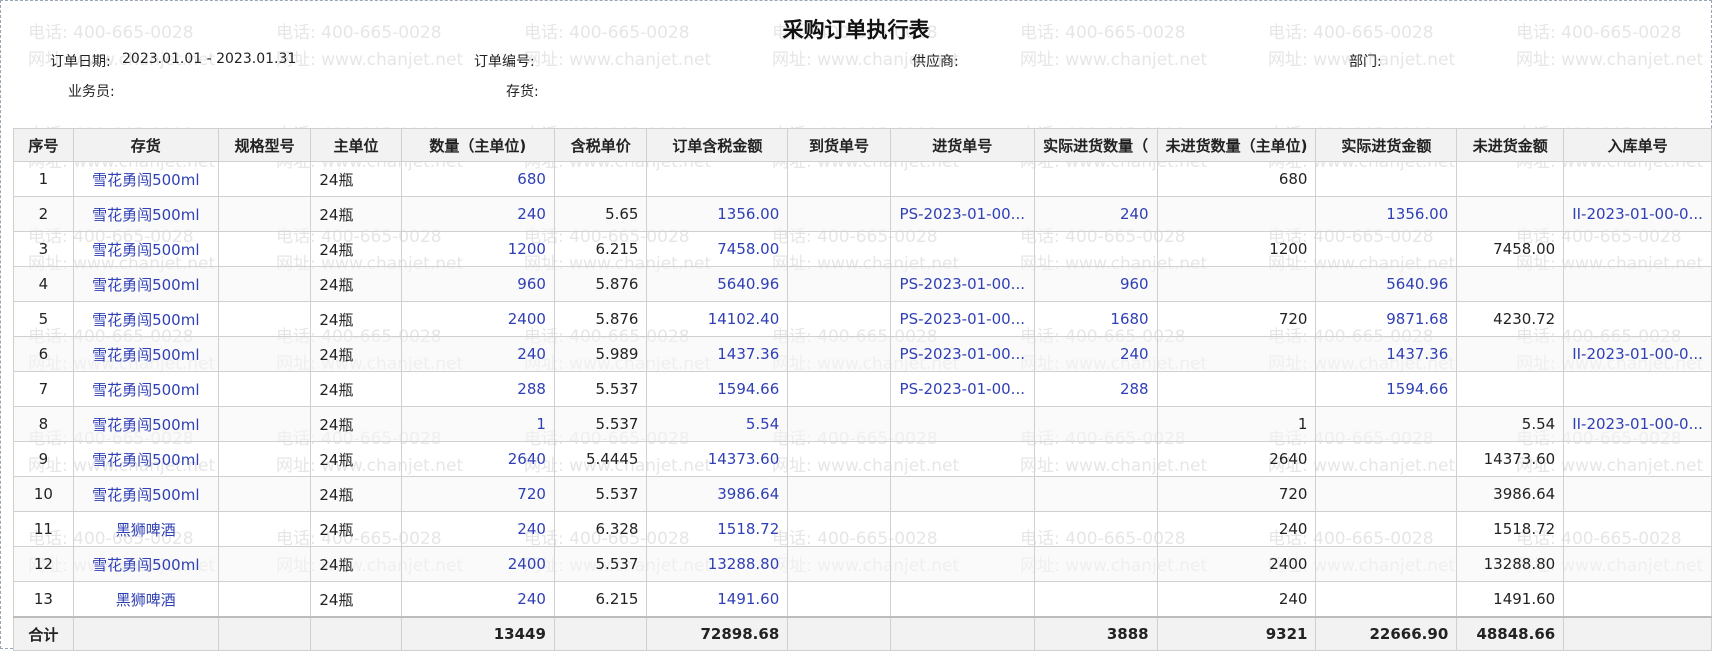 This screenshot has width=1712, height=651. What do you see at coordinates (1386, 284) in the screenshot?
I see `cell-actual-amt: 5640.96` at bounding box center [1386, 284].